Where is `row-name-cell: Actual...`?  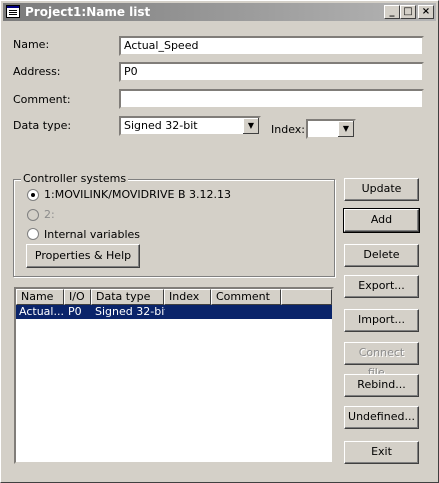
row-name-cell: Actual... is located at coordinates (41, 311).